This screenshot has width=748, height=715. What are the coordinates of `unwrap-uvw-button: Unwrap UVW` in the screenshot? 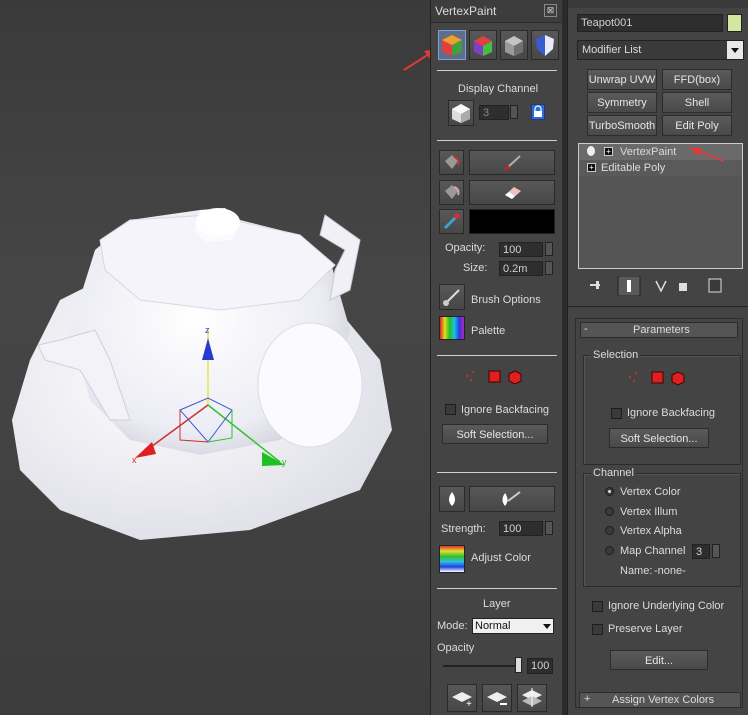 It's located at (622, 79).